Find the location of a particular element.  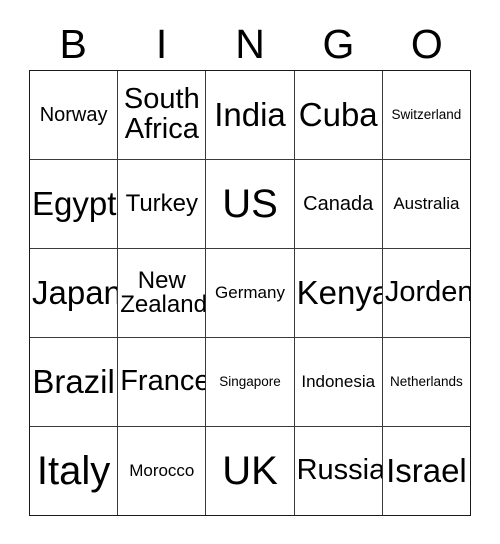

bingo-cell: Italy is located at coordinates (74, 471).